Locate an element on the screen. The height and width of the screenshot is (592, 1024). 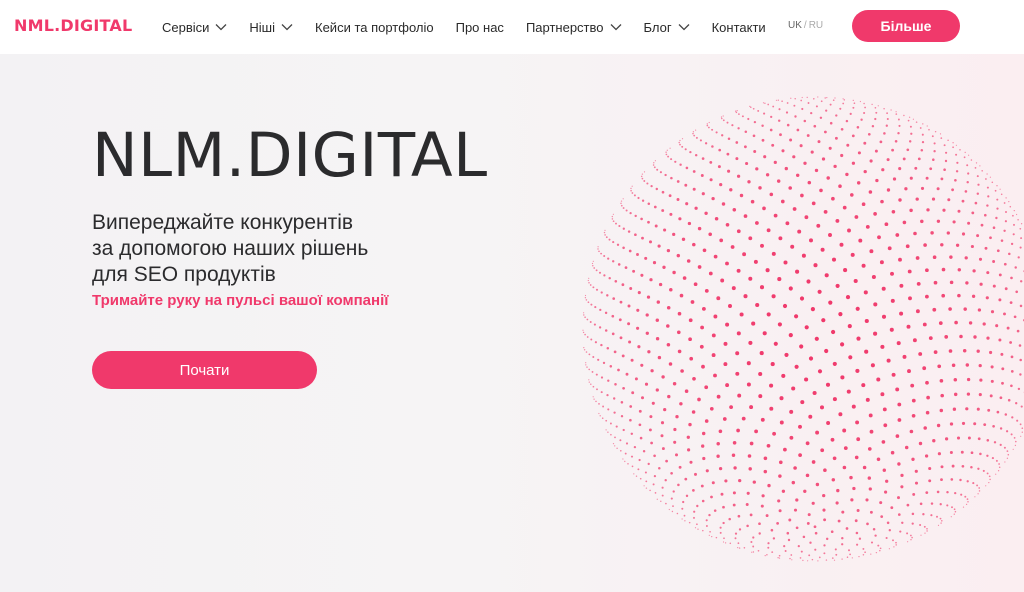
nav-item-label: Контакти is located at coordinates (738, 27).